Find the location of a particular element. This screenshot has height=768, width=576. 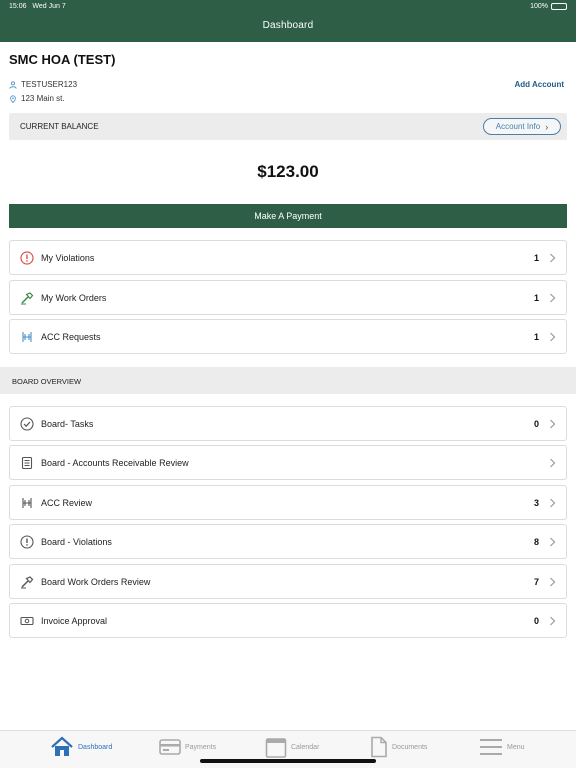

current-balance-bar: CURRENT BALANCE Account Info › is located at coordinates (288, 126).